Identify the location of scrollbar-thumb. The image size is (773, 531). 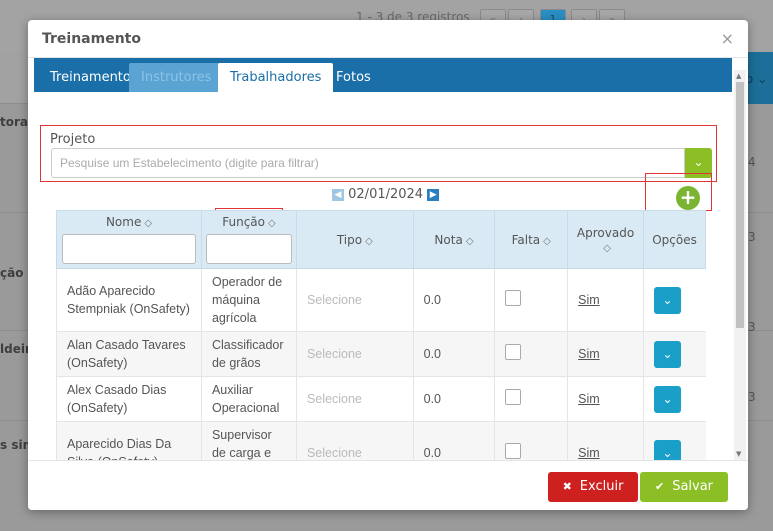
(740, 205).